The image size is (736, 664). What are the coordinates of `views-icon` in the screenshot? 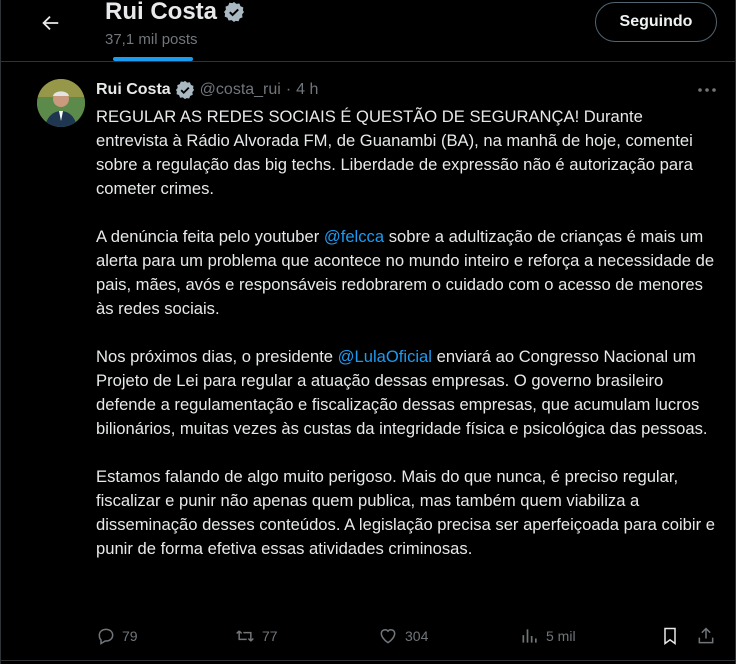 It's located at (529, 636).